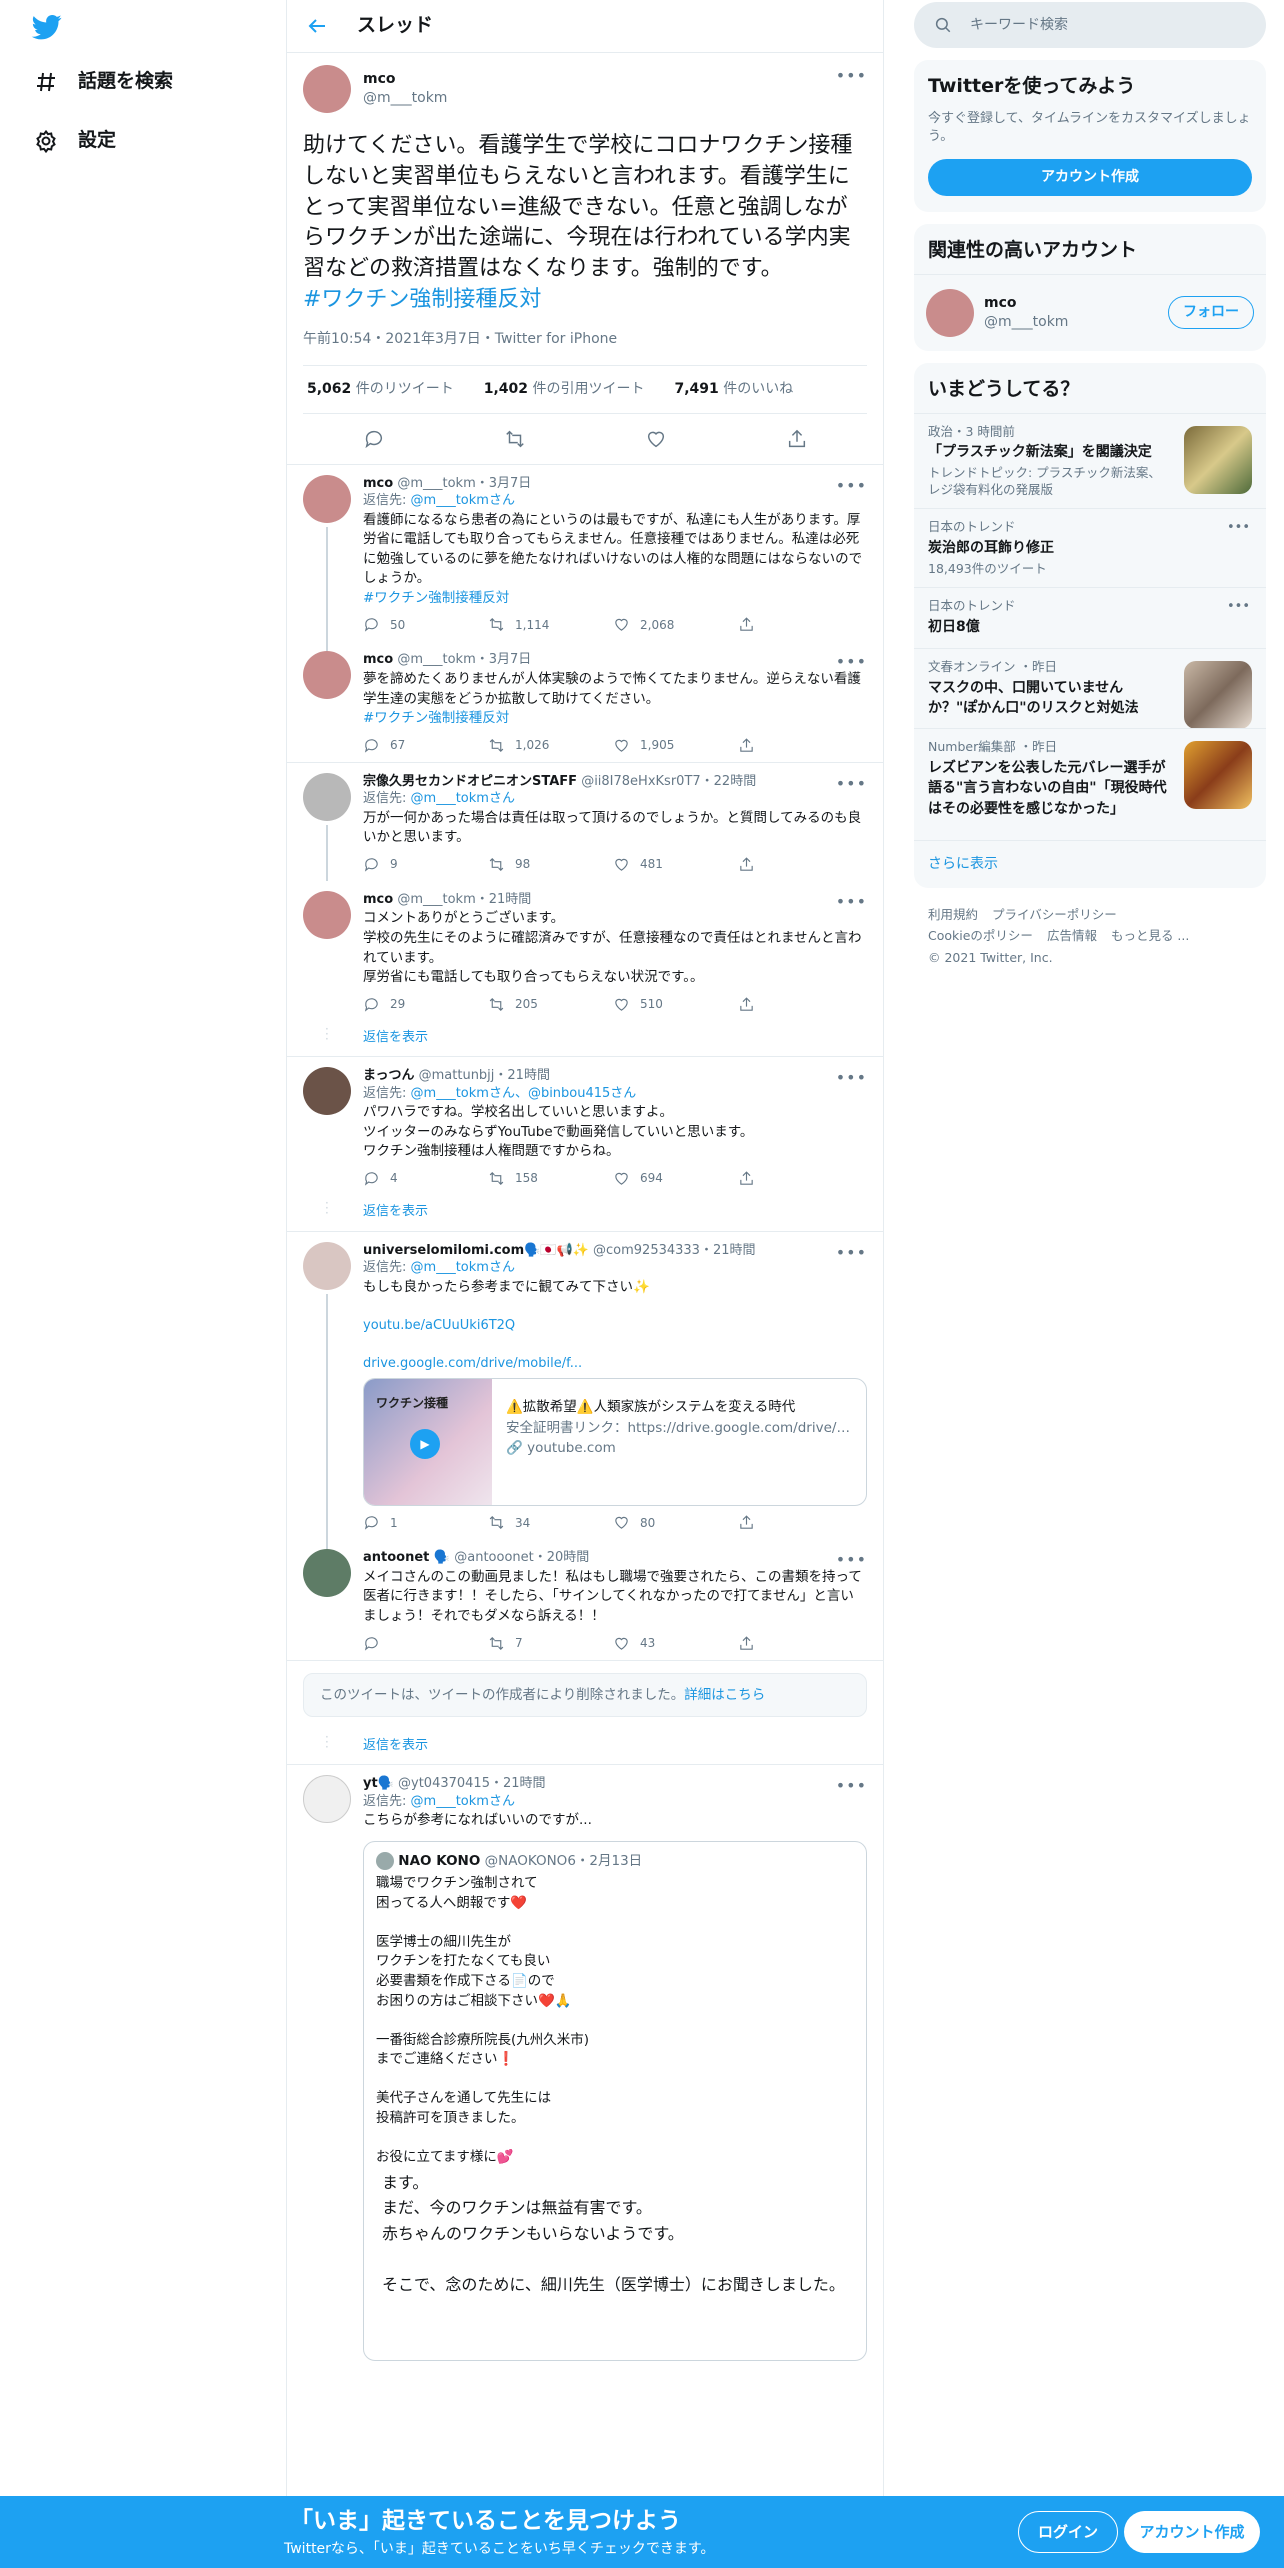 This screenshot has width=1284, height=2568. What do you see at coordinates (1090, 617) in the screenshot?
I see `trend-item: 日本のトレンド 初日8億 •••` at bounding box center [1090, 617].